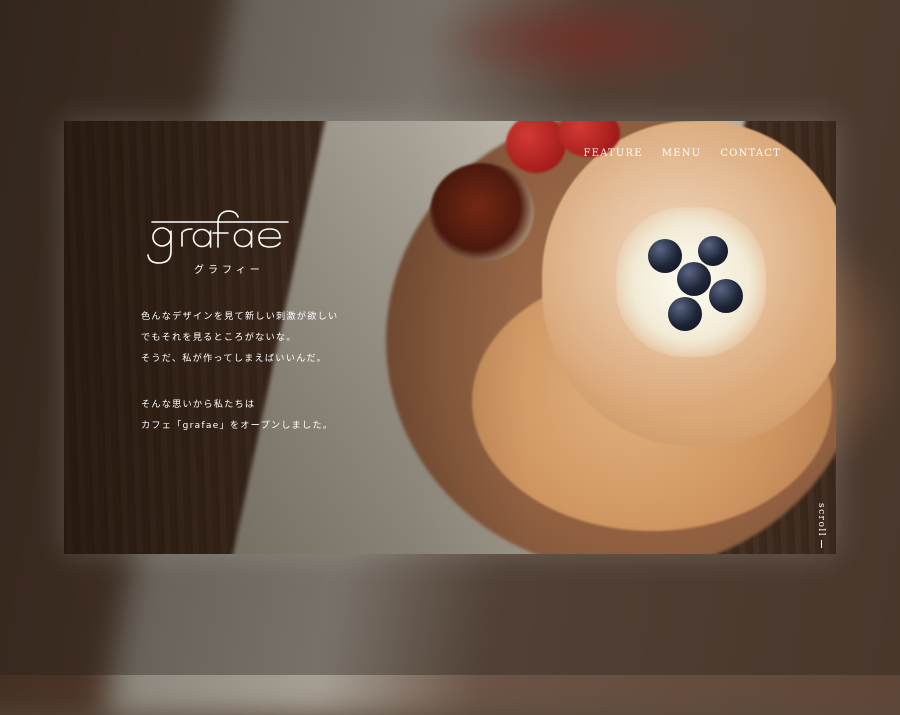 Image resolution: width=900 pixels, height=715 pixels. What do you see at coordinates (229, 270) in the screenshot?
I see `logo-katakana: グラフィー` at bounding box center [229, 270].